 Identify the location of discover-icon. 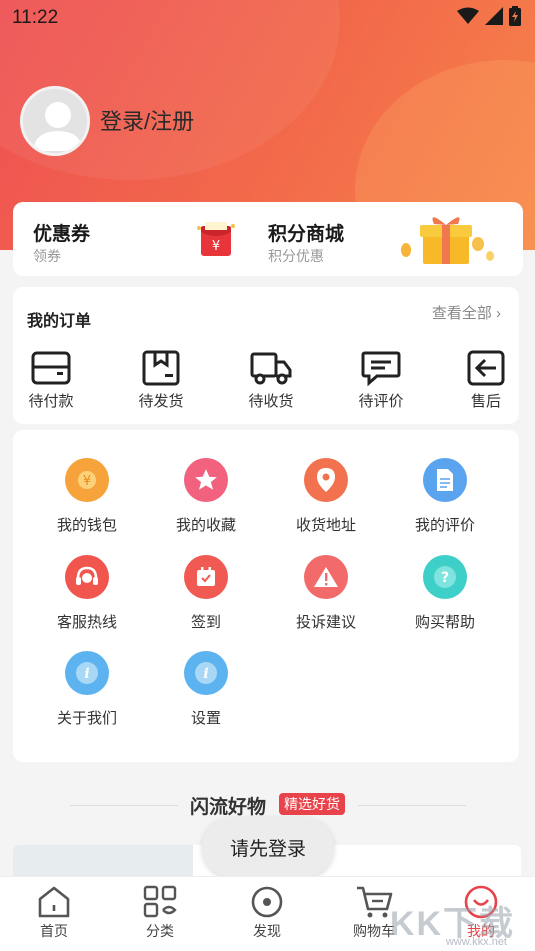
(267, 902).